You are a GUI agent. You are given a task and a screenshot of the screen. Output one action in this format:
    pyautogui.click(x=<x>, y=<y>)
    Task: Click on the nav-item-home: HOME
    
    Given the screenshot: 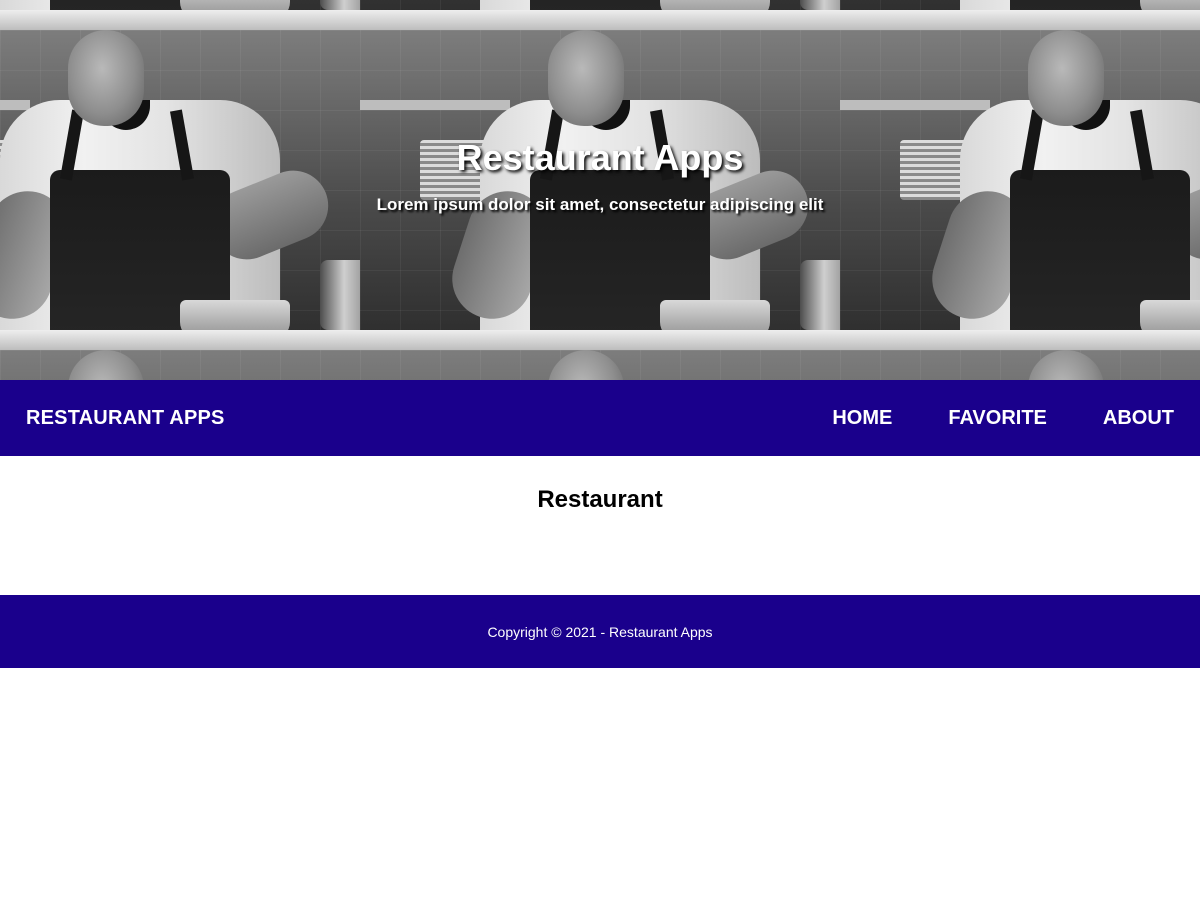 What is the action you would take?
    pyautogui.click(x=862, y=418)
    